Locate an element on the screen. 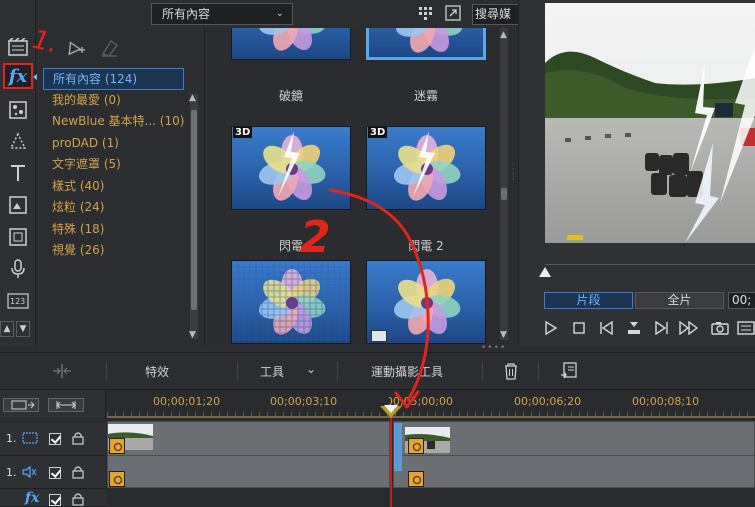 The width and height of the screenshot is (755, 507). fast-forward-icon is located at coordinates (689, 328).